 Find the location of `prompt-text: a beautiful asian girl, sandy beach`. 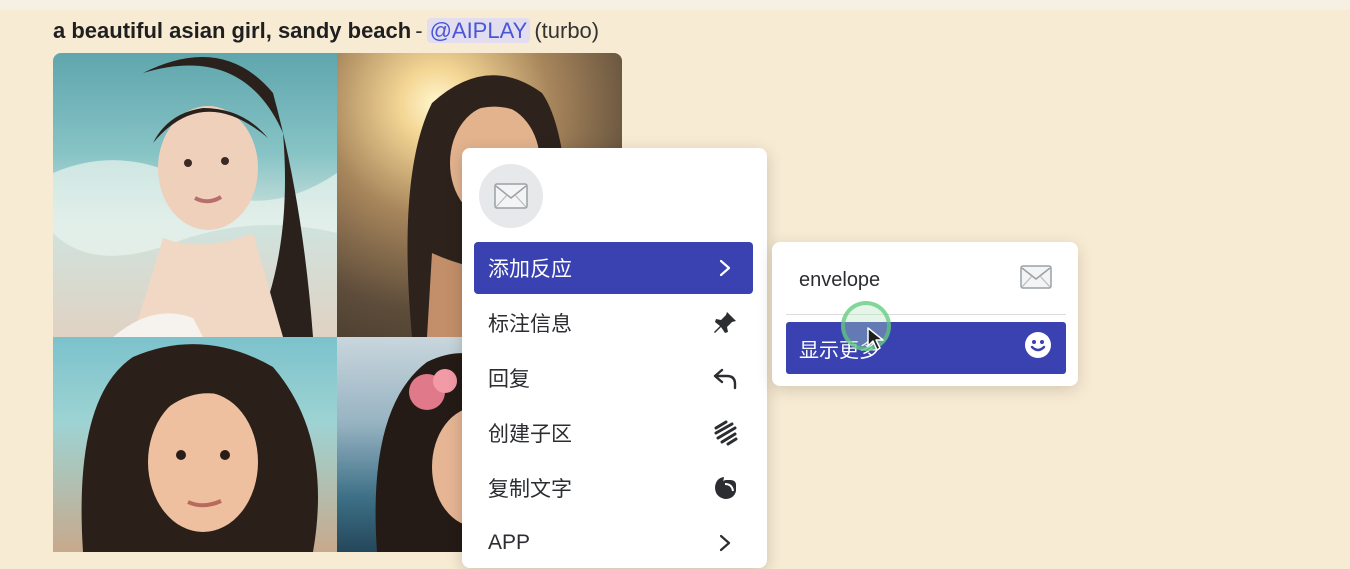

prompt-text: a beautiful asian girl, sandy beach is located at coordinates (232, 30).